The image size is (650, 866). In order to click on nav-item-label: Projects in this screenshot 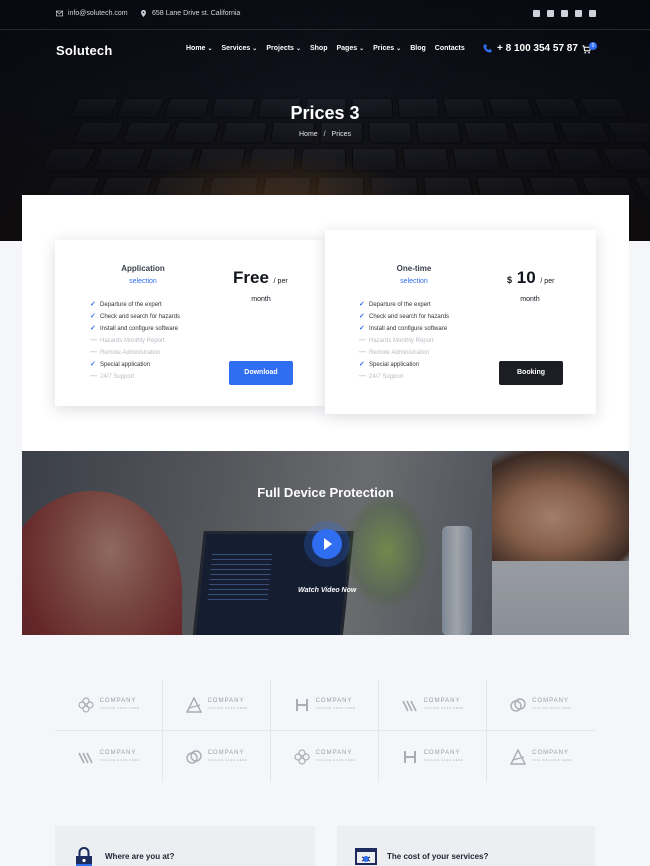, I will do `click(280, 48)`.